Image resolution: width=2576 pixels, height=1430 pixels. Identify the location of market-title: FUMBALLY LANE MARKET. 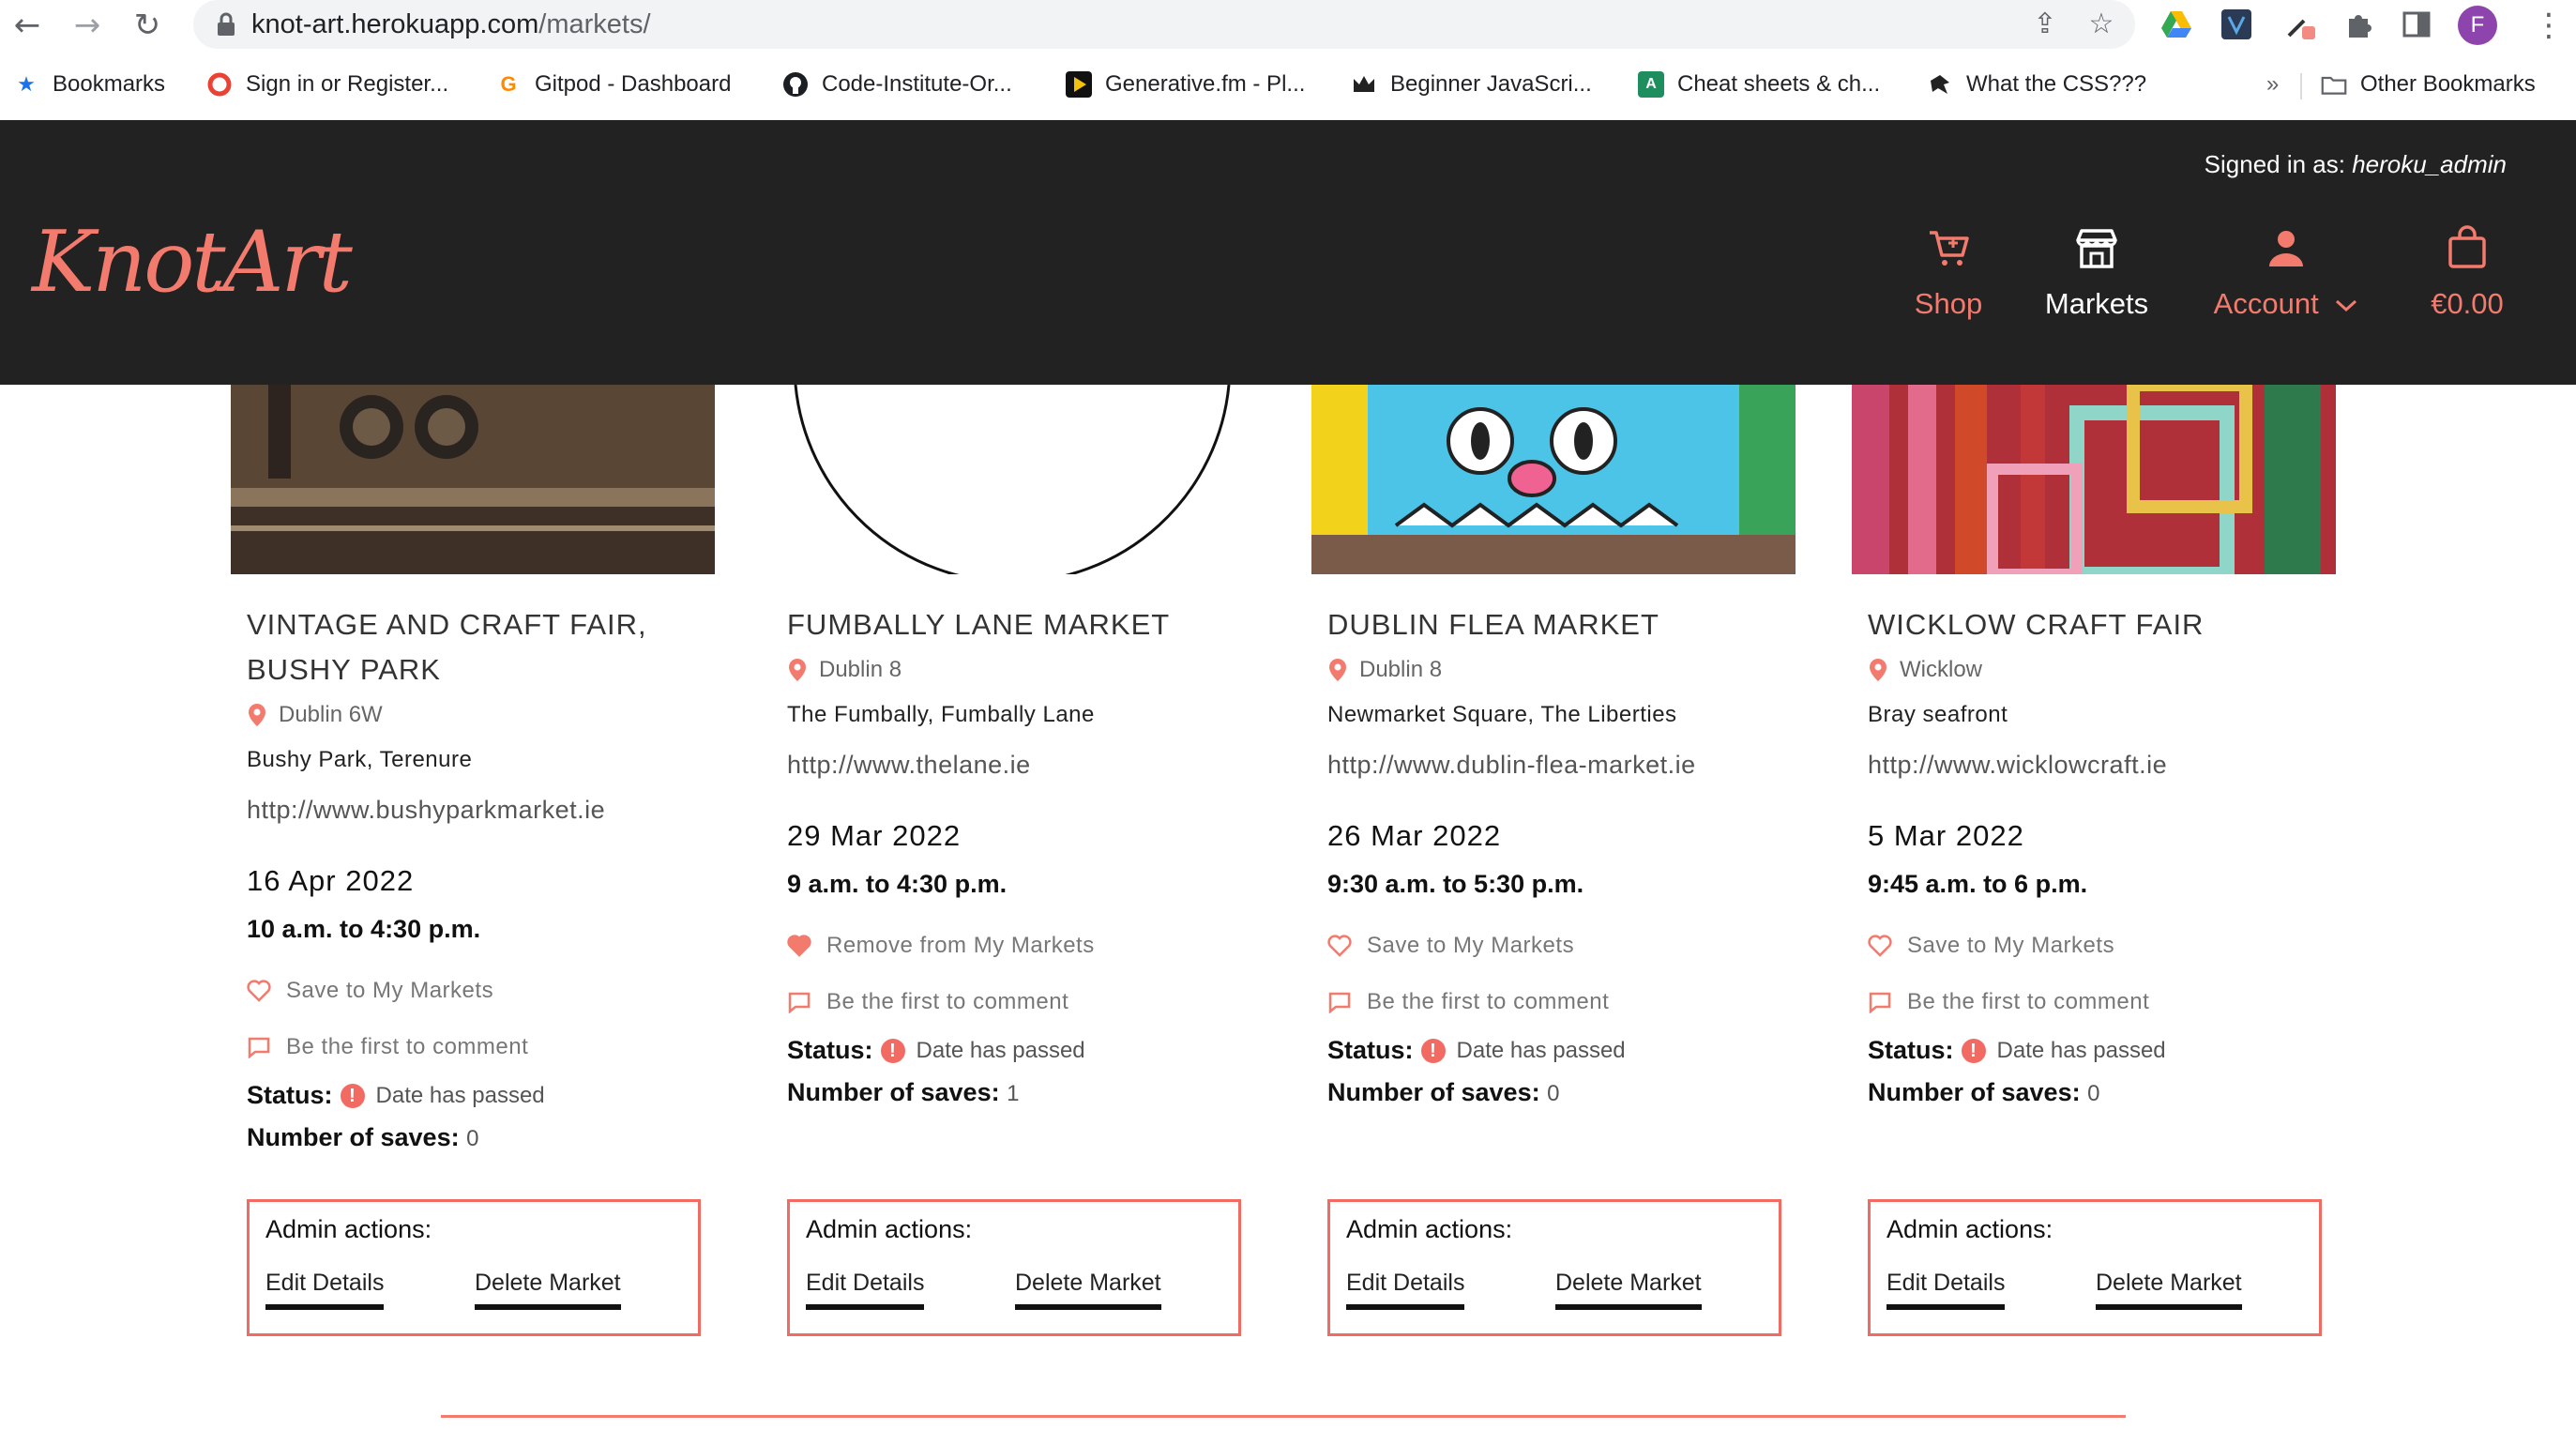
(1017, 624).